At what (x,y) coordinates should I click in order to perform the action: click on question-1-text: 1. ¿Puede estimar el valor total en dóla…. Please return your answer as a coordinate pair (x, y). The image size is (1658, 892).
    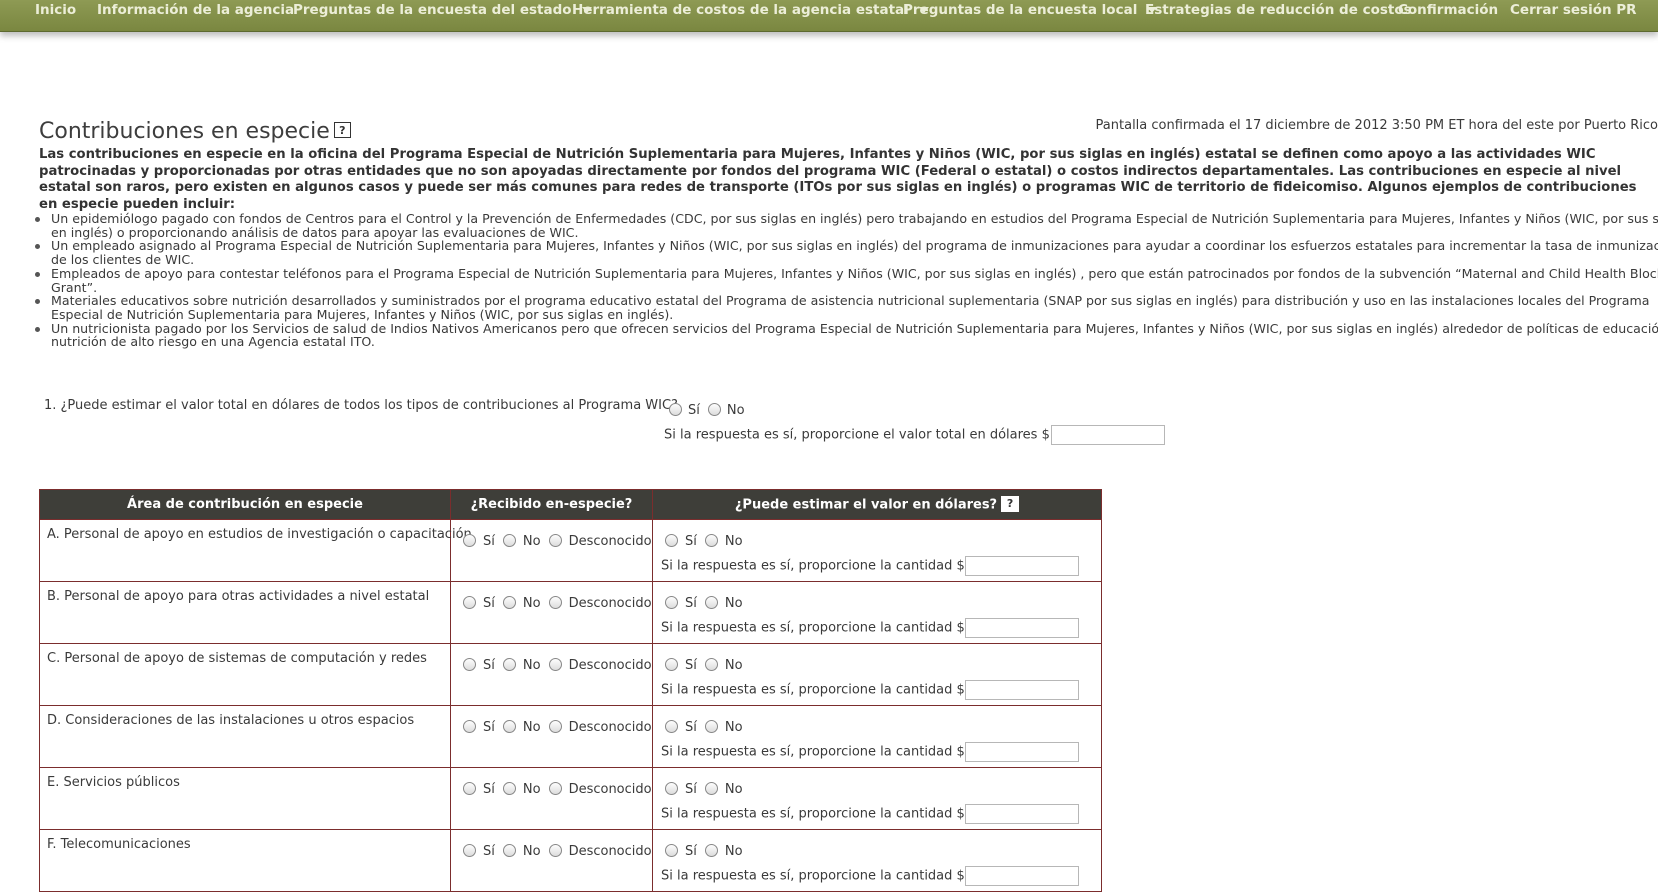
    Looking at the image, I should click on (361, 405).